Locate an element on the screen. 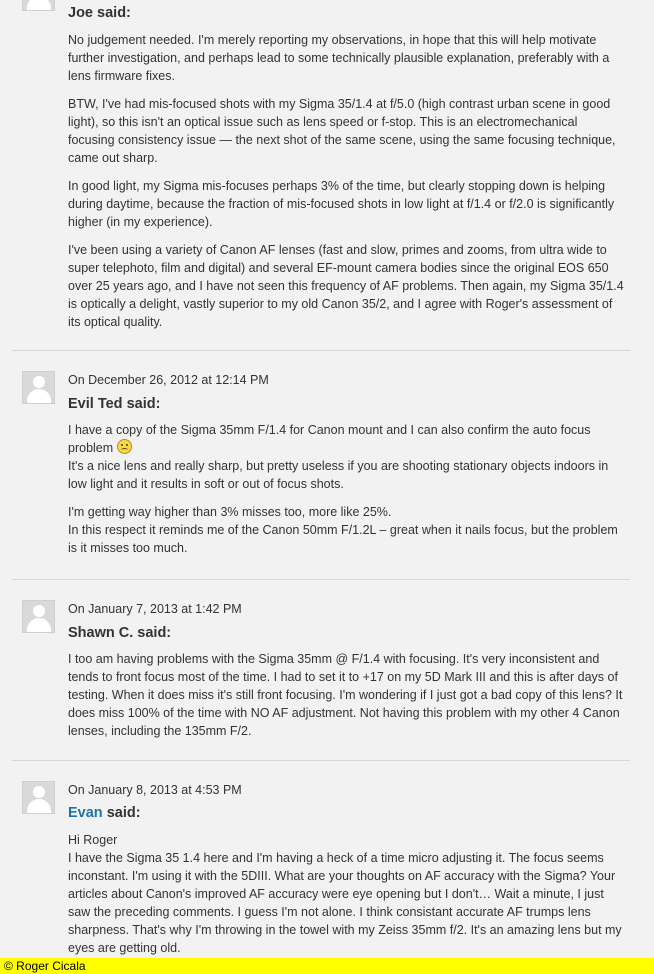  comment-author: Evil Ted said: is located at coordinates (114, 404).